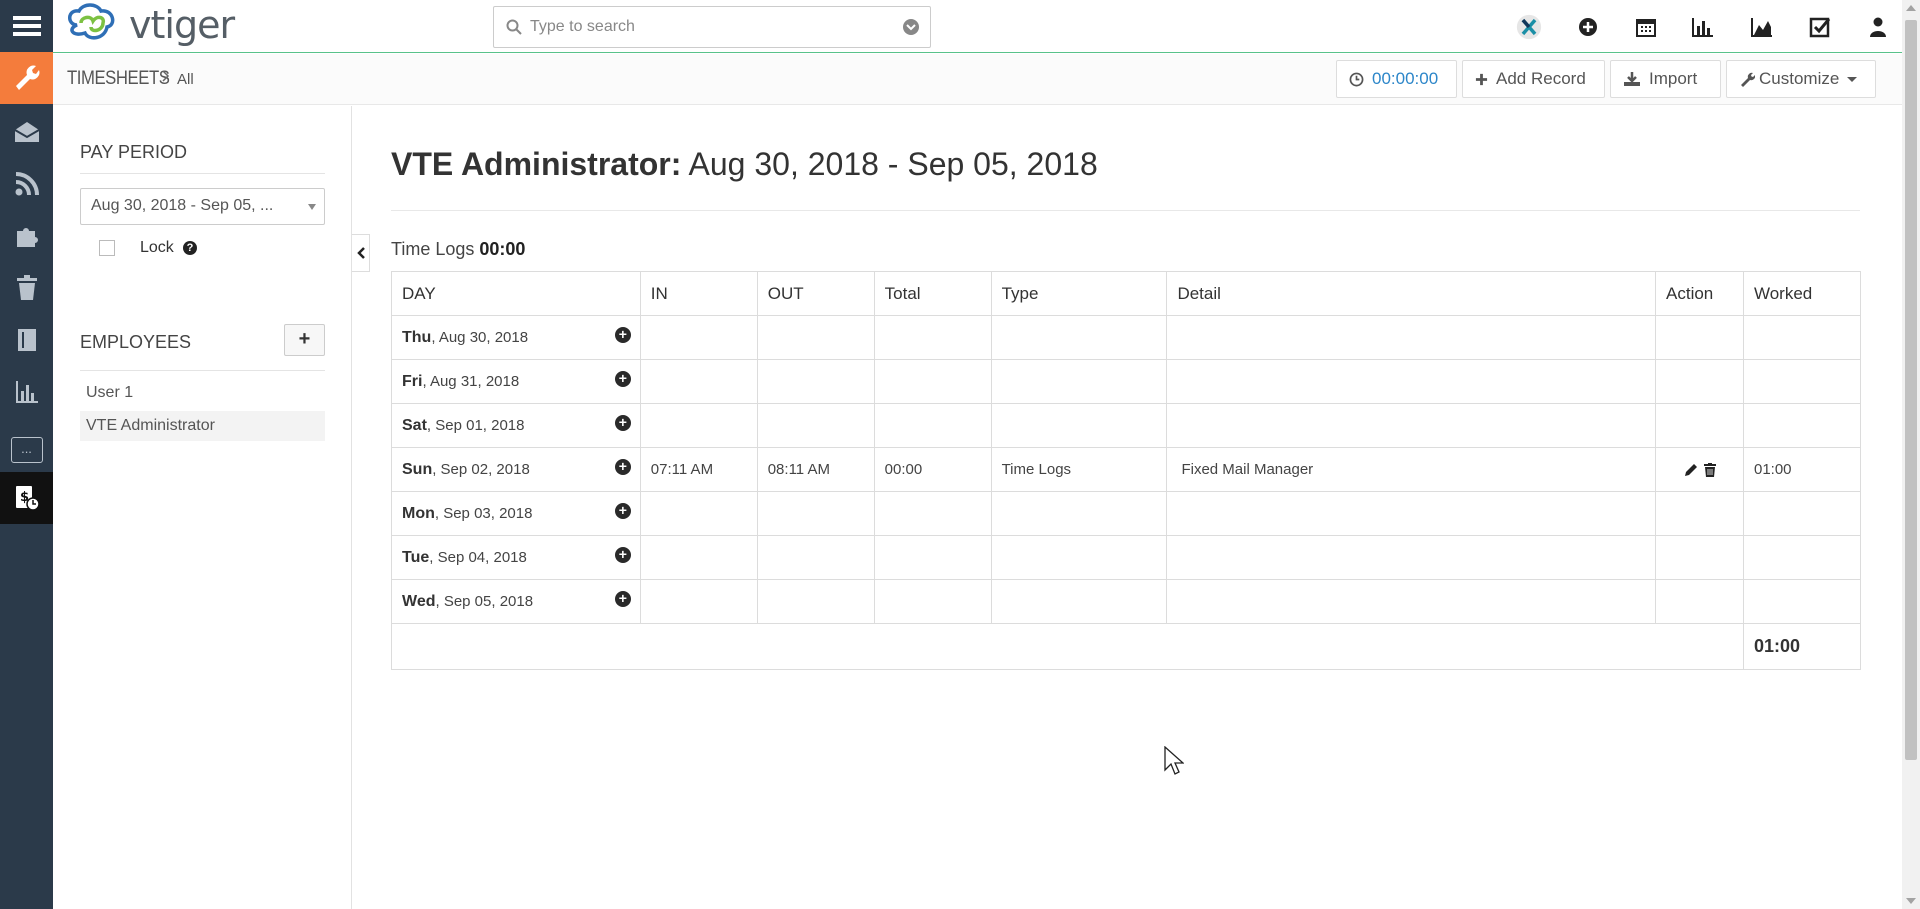  Describe the element at coordinates (484, 601) in the screenshot. I see `day-date: , Sep 05, 2018` at that location.